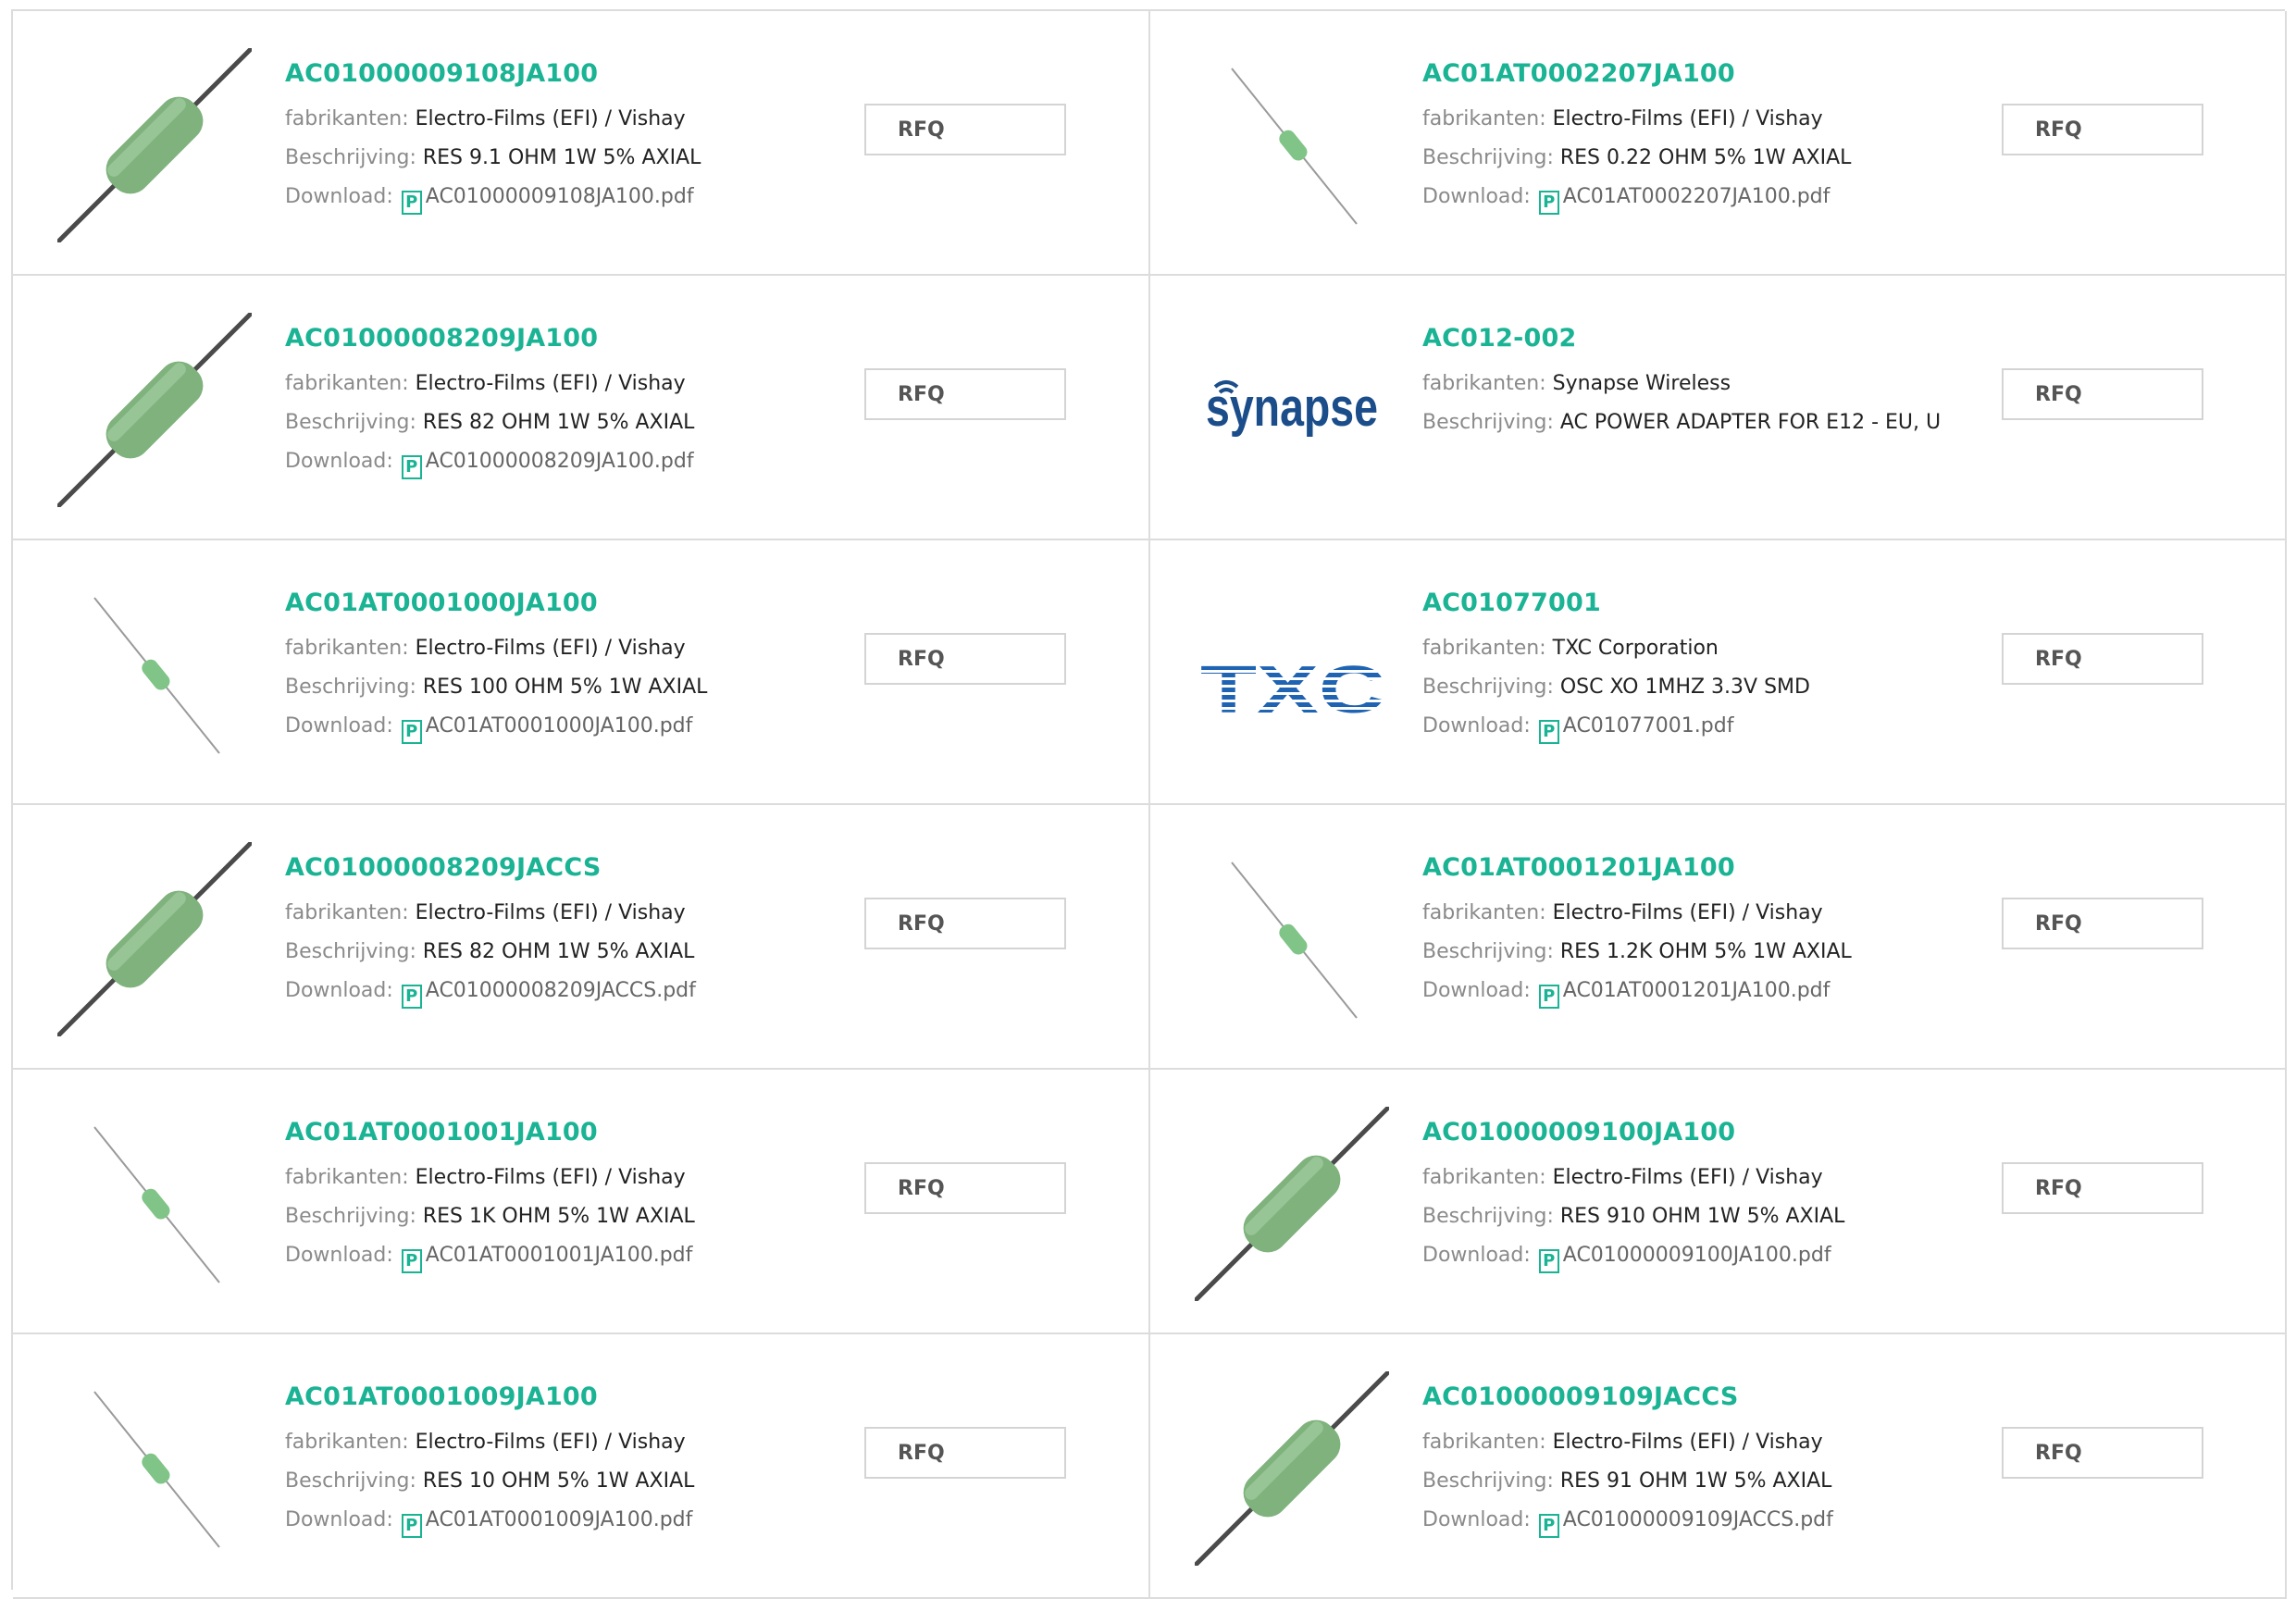 Image resolution: width=2296 pixels, height=1599 pixels. Describe the element at coordinates (1701, 338) in the screenshot. I see `part-number-link: AC012-002` at that location.